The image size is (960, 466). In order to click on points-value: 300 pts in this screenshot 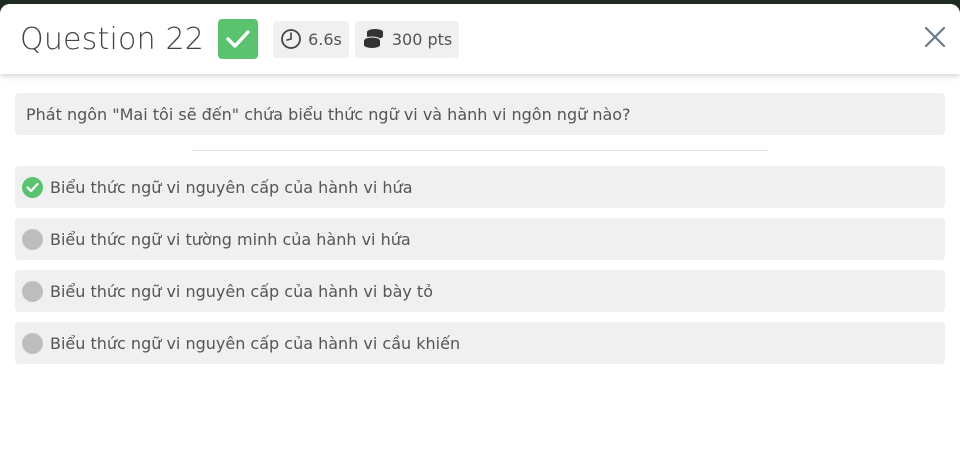, I will do `click(422, 39)`.